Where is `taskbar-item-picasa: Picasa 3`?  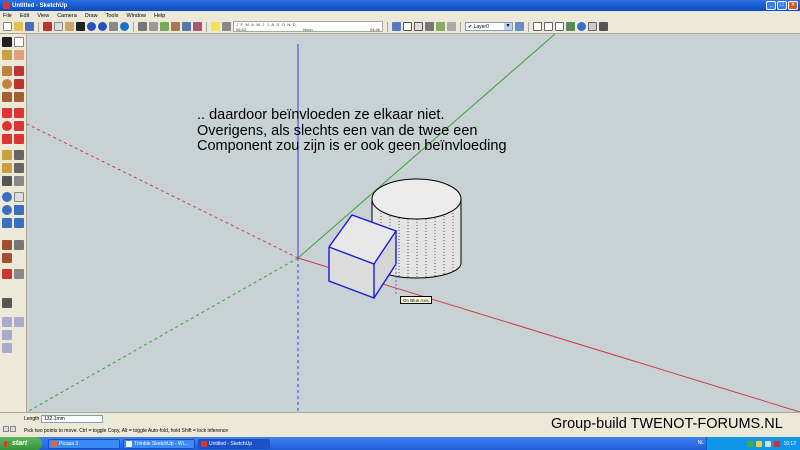 taskbar-item-picasa: Picasa 3 is located at coordinates (84, 443).